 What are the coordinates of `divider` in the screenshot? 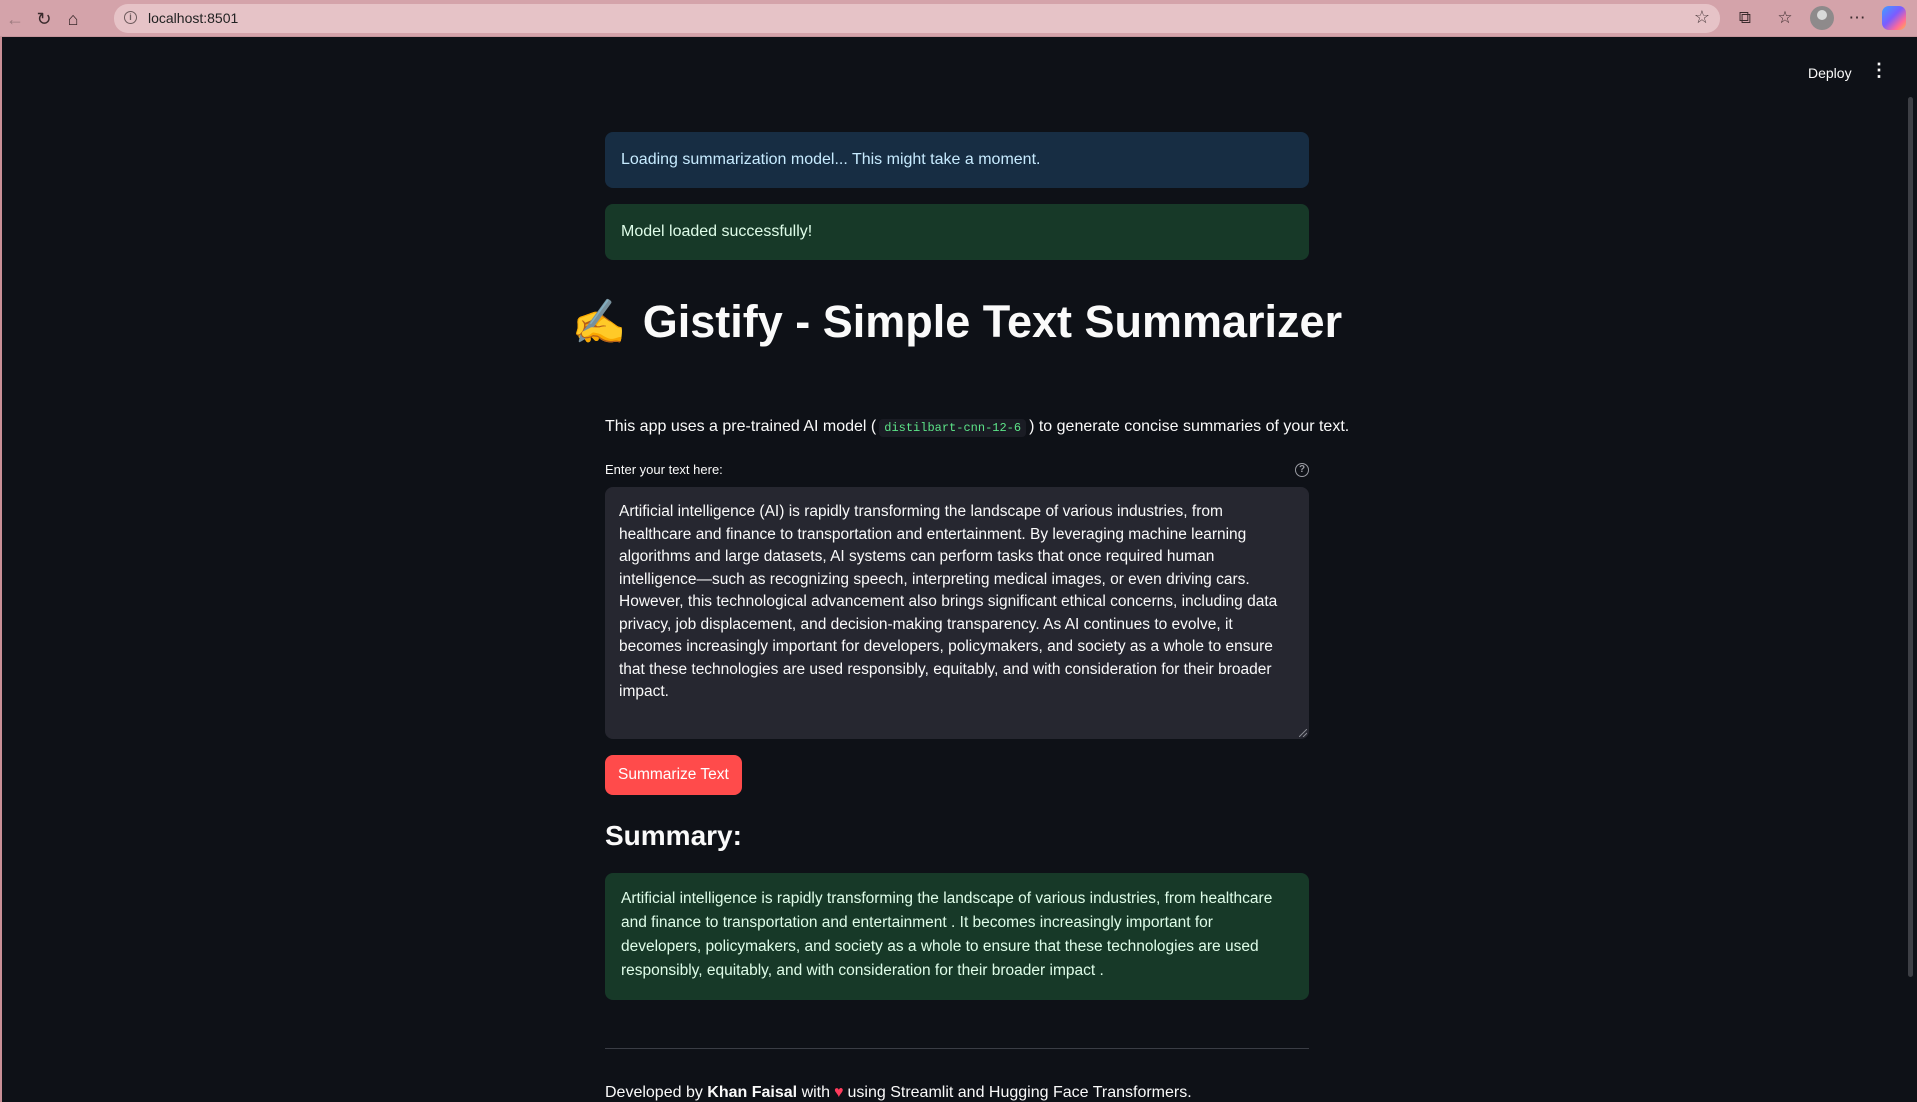 It's located at (957, 1048).